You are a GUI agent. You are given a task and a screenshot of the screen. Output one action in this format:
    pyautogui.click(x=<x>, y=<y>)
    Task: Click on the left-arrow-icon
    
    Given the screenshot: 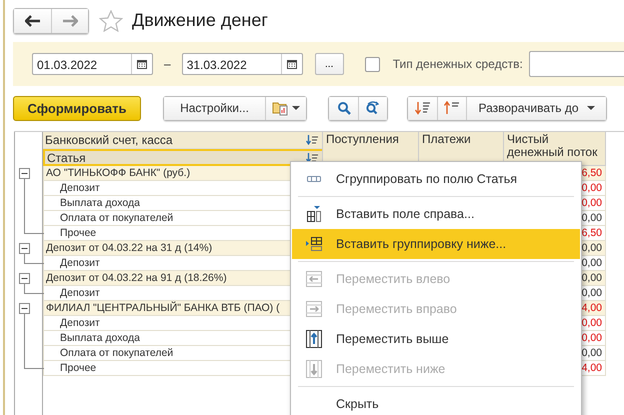 What is the action you would take?
    pyautogui.click(x=32, y=20)
    